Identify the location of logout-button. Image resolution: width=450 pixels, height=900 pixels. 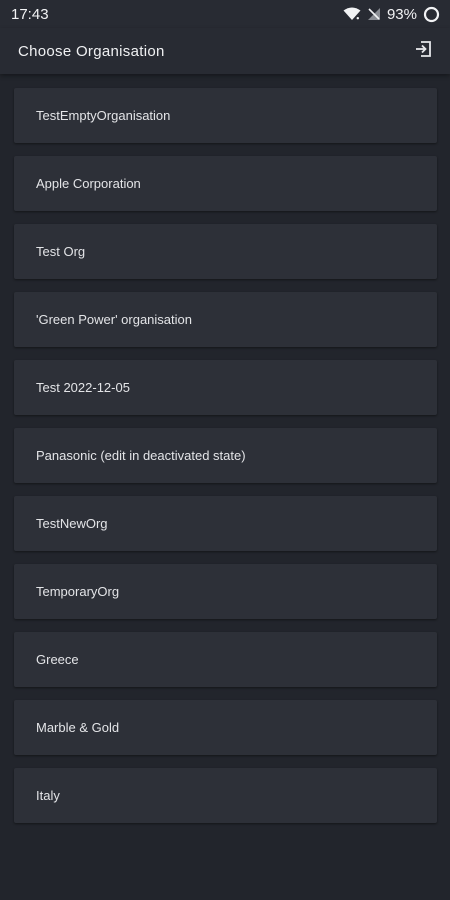
(424, 51).